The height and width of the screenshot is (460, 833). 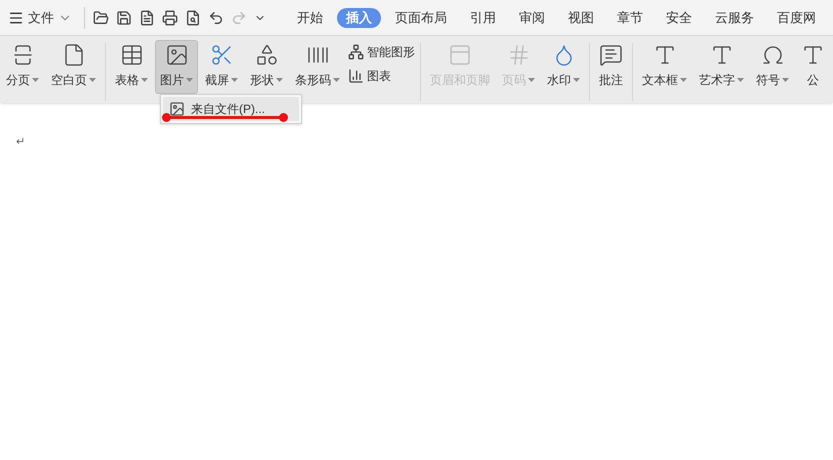 I want to click on ribbon-tab: 审阅, so click(x=532, y=18).